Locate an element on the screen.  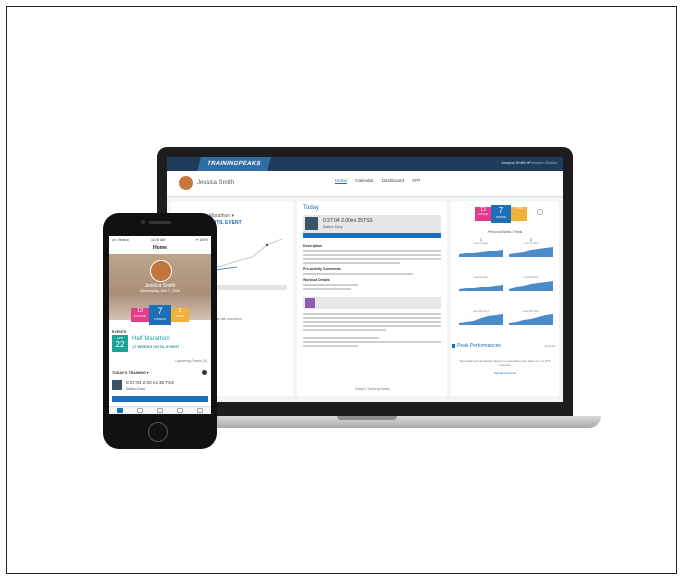
trophy-icon is located at coordinates (453, 346).